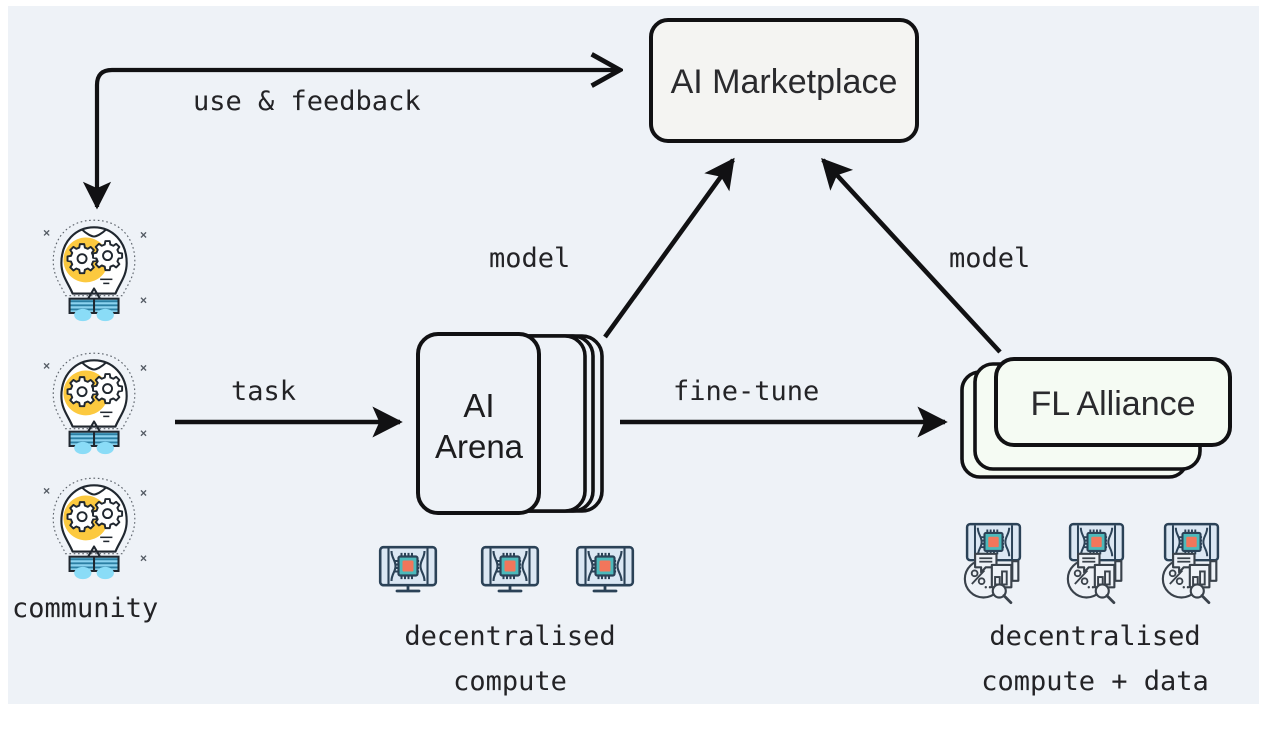  What do you see at coordinates (925, 255) in the screenshot?
I see `edge-model-right: model` at bounding box center [925, 255].